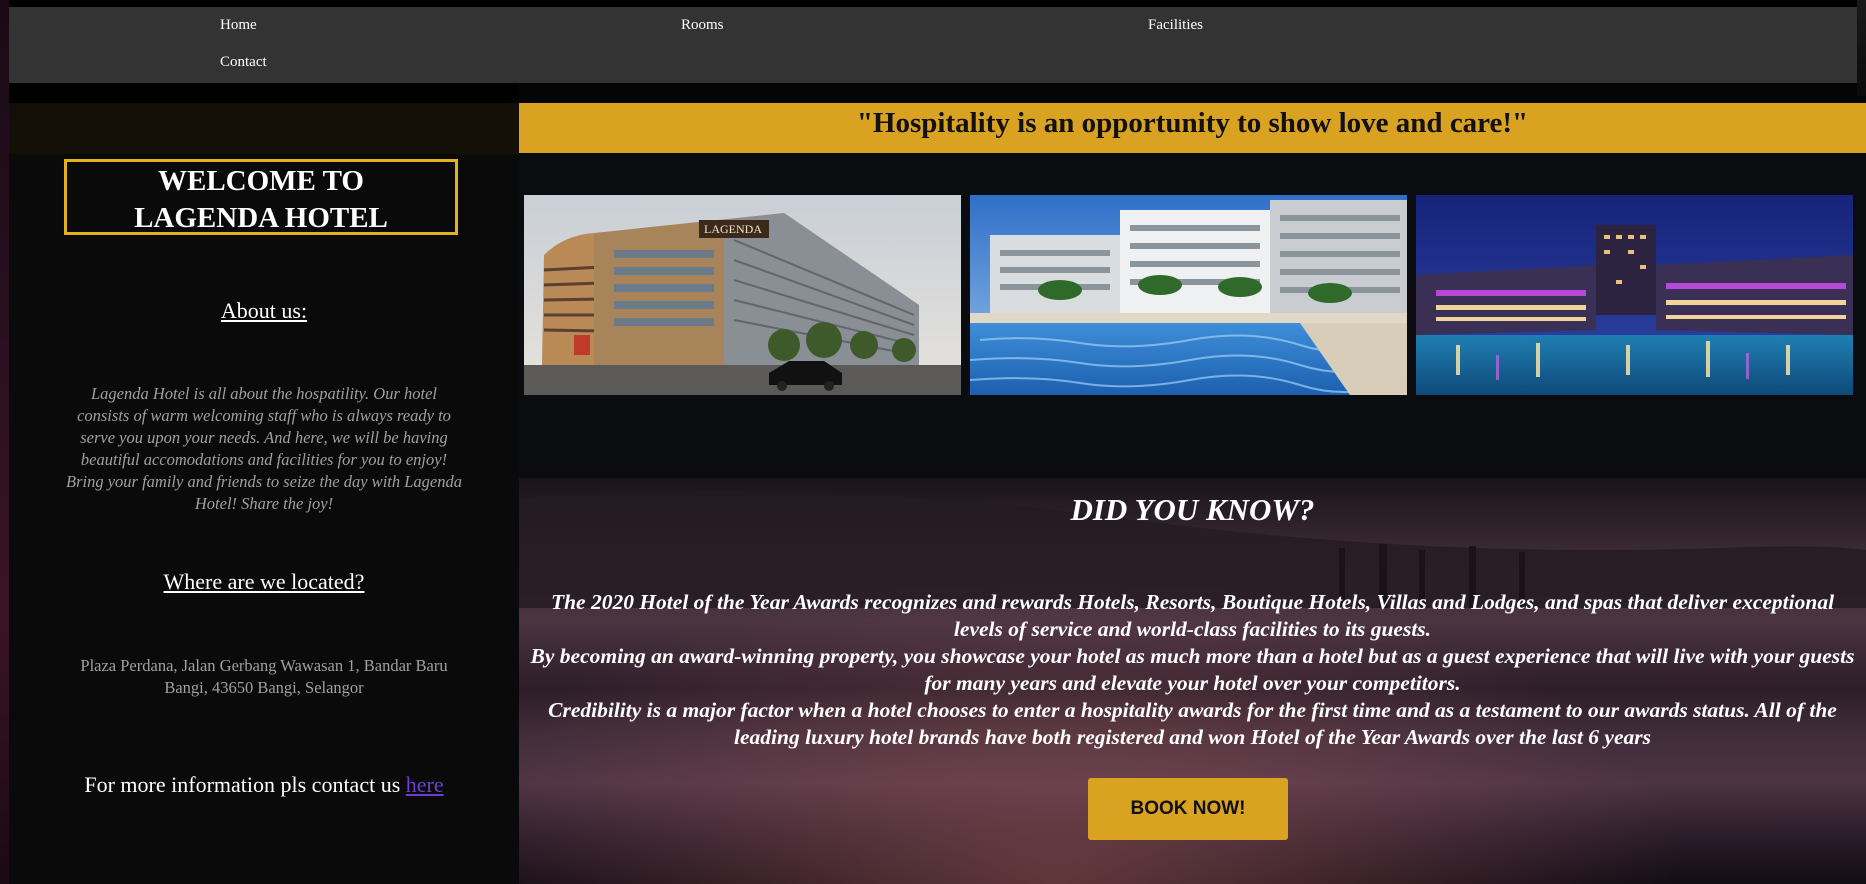 This screenshot has height=884, width=1866. I want to click on contact-prefix: For more information pls contact us, so click(245, 784).